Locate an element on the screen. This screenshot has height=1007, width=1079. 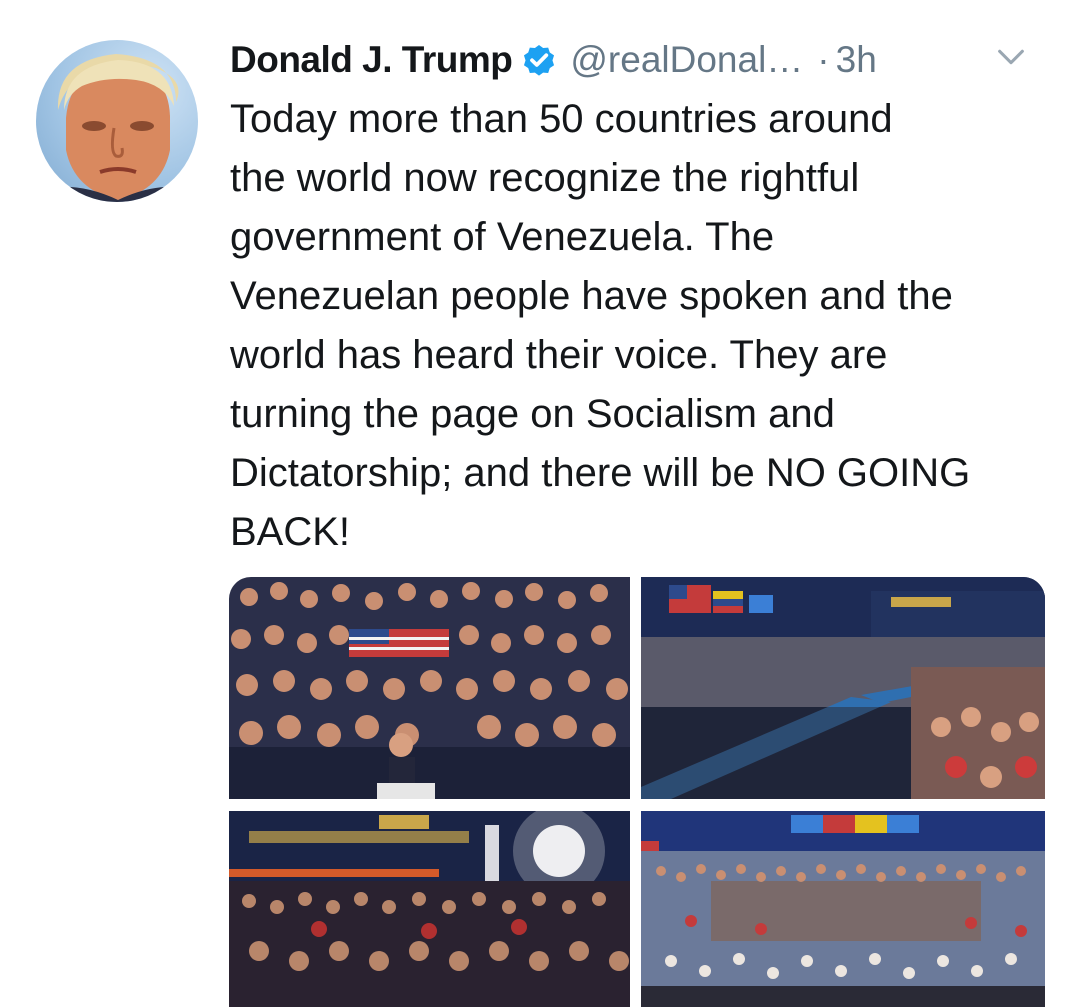
tweet-header: Donald J. Trump @realDonal… · 3h is located at coordinates (640, 60).